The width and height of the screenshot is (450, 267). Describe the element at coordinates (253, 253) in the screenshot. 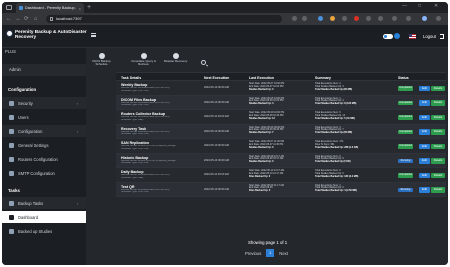

I see `previous-page-button: Previous` at that location.